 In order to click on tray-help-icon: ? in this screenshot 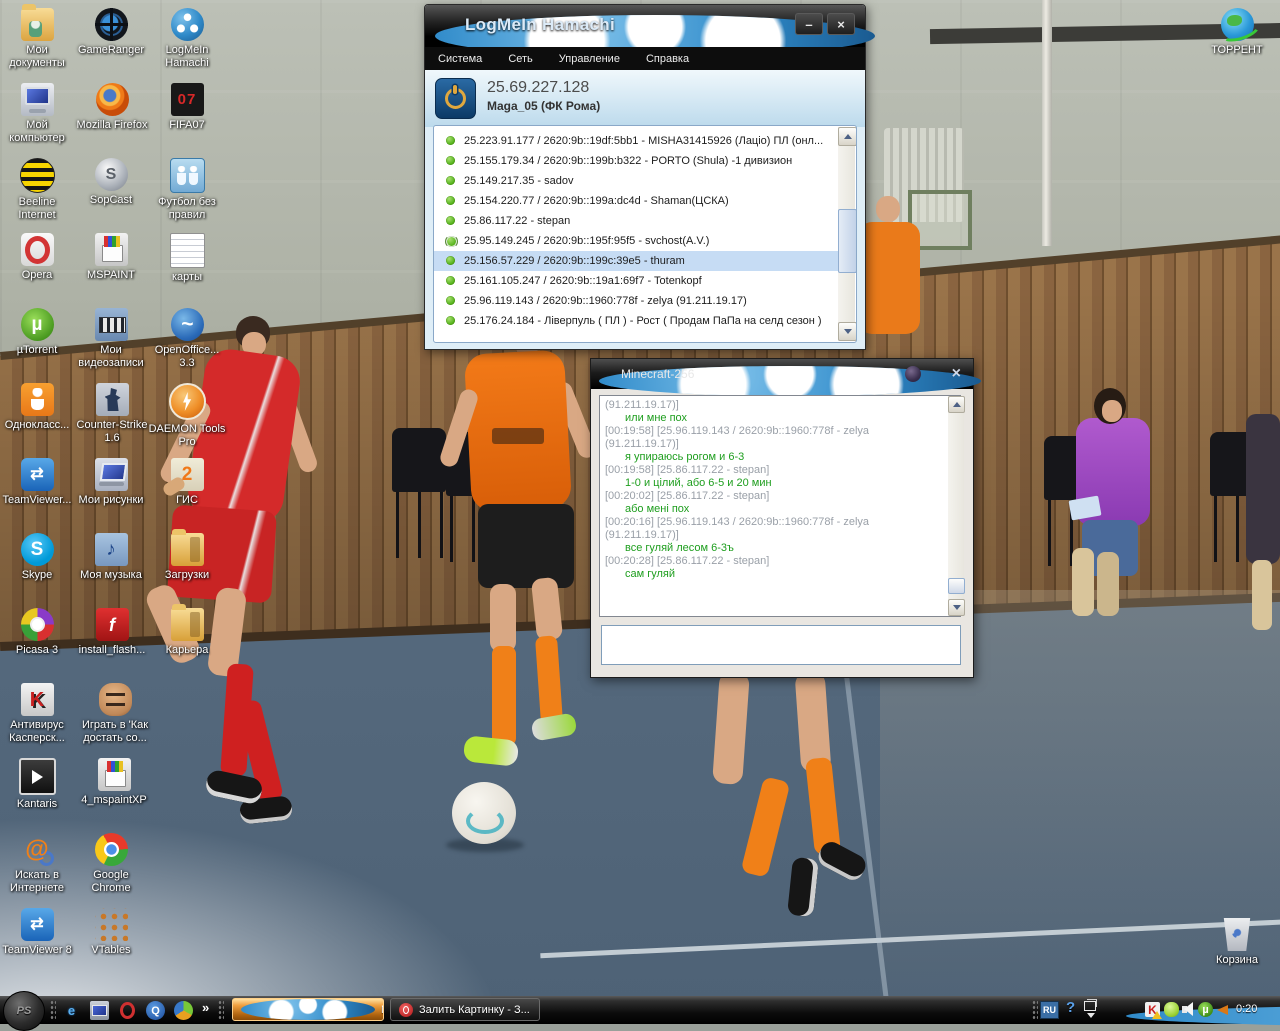, I will do `click(1070, 1007)`.